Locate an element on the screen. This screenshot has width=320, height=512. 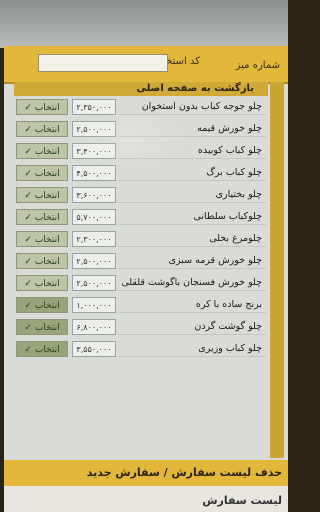
header-bar: شماره میز کد استخدامی is located at coordinates (146, 65).